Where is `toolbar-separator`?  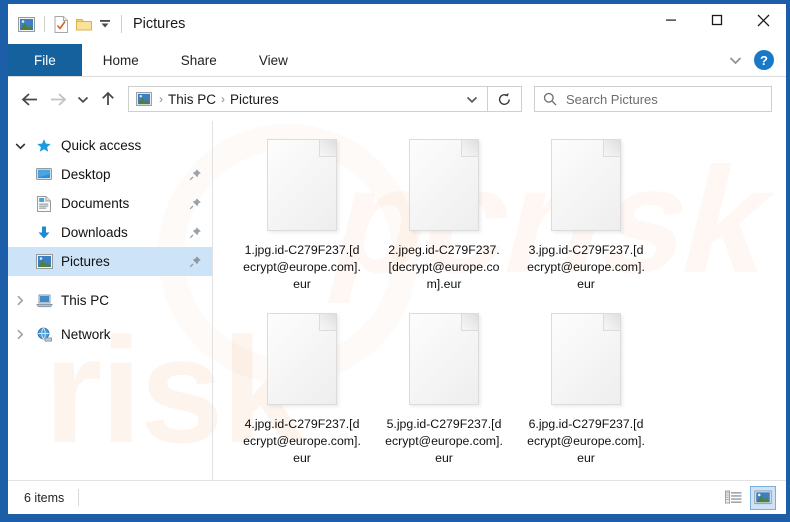
toolbar-separator is located at coordinates (44, 24).